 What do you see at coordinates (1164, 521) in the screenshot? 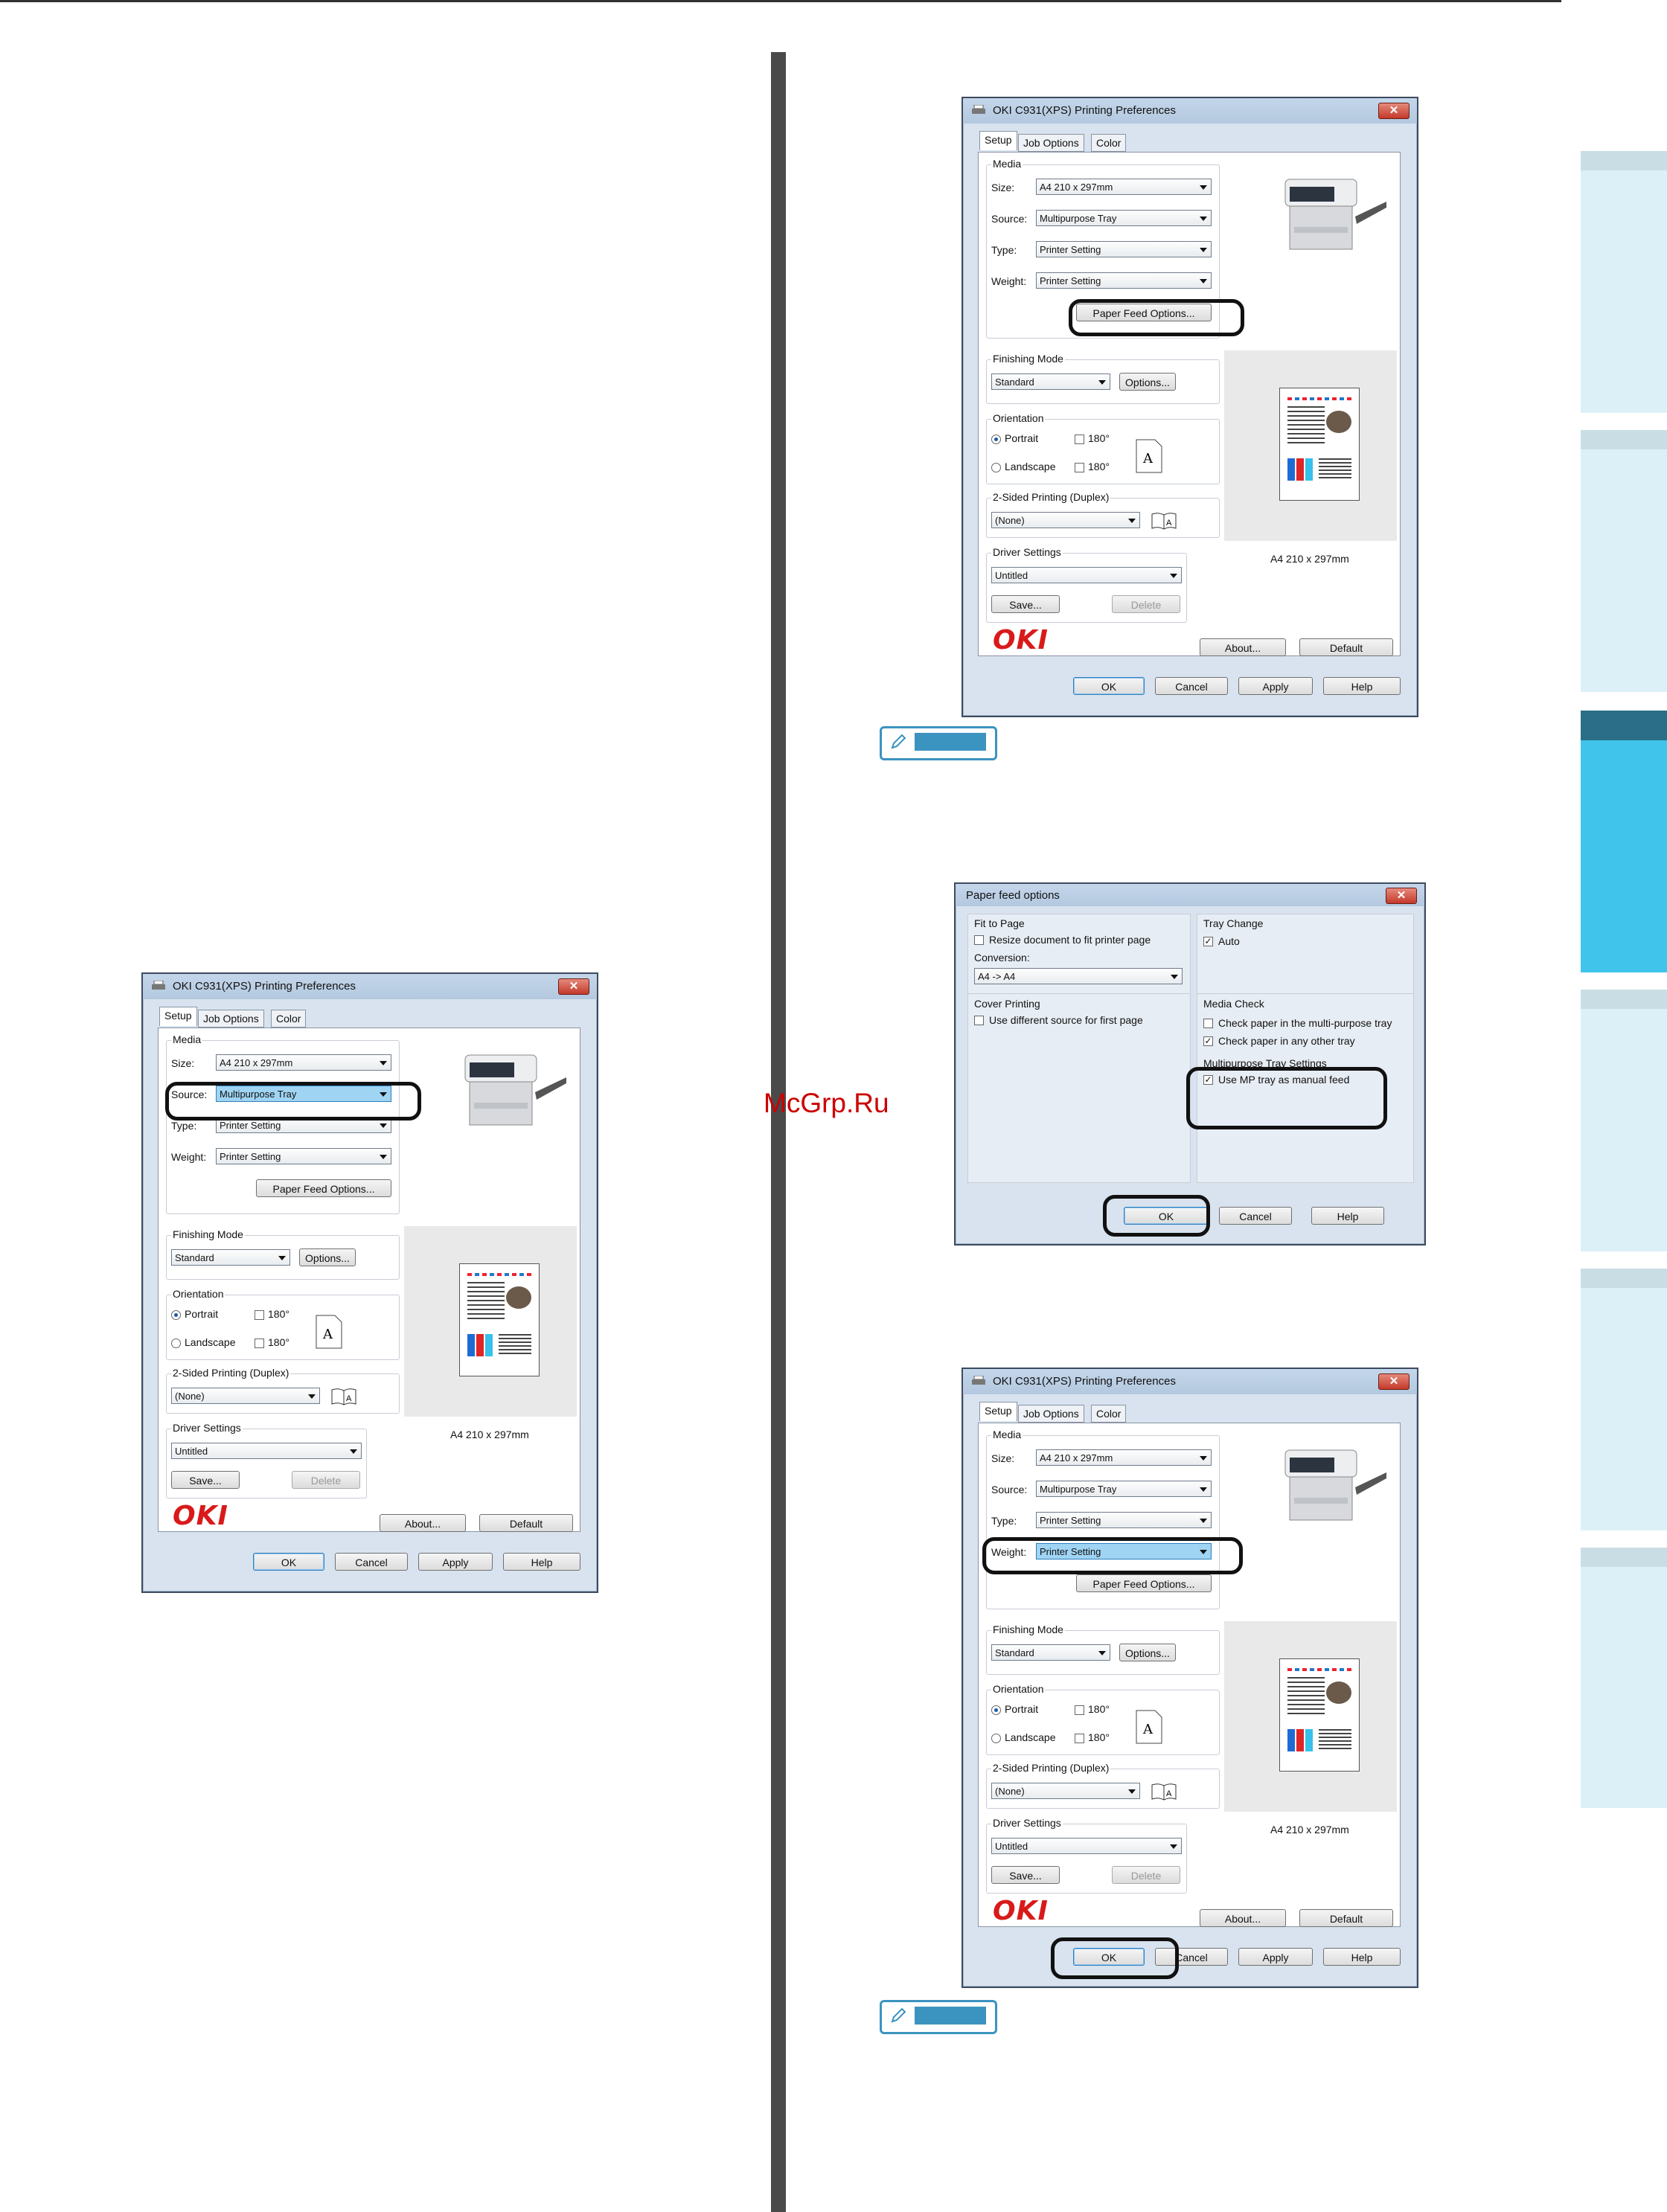
I see `book-icon: A` at bounding box center [1164, 521].